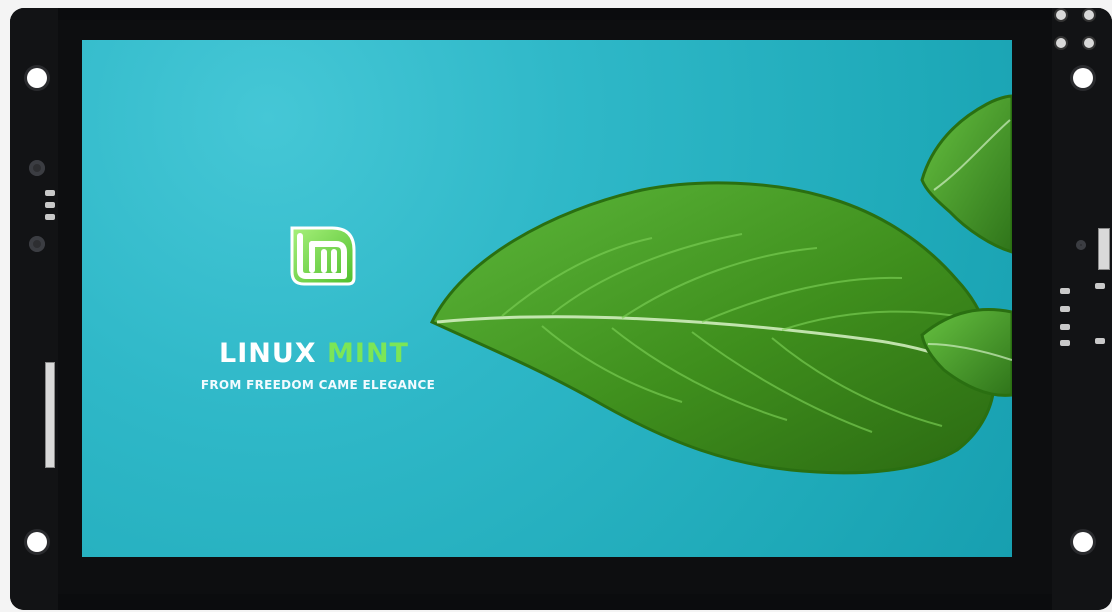 This screenshot has width=1112, height=612. I want to click on right-jack, so click(1081, 245).